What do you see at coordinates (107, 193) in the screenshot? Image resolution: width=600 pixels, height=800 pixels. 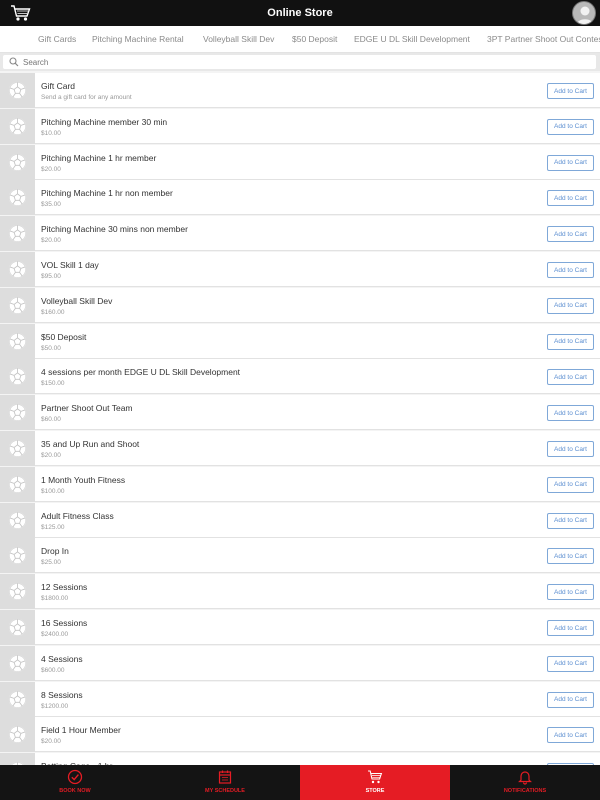 I see `product-name: Pitching Machine 1 hr non member` at bounding box center [107, 193].